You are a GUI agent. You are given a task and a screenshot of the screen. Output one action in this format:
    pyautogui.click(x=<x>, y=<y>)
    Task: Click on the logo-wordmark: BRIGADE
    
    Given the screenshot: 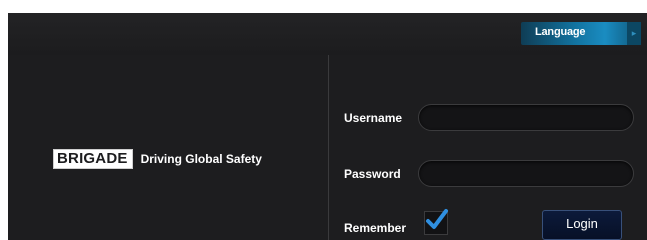 What is the action you would take?
    pyautogui.click(x=93, y=159)
    